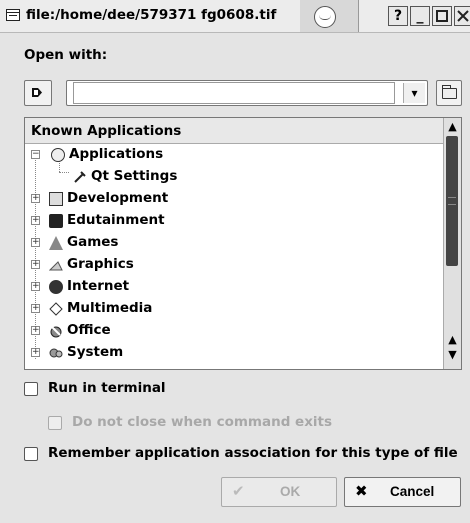 The height and width of the screenshot is (523, 470). Describe the element at coordinates (55, 265) in the screenshot. I see `graphics-icon` at that location.